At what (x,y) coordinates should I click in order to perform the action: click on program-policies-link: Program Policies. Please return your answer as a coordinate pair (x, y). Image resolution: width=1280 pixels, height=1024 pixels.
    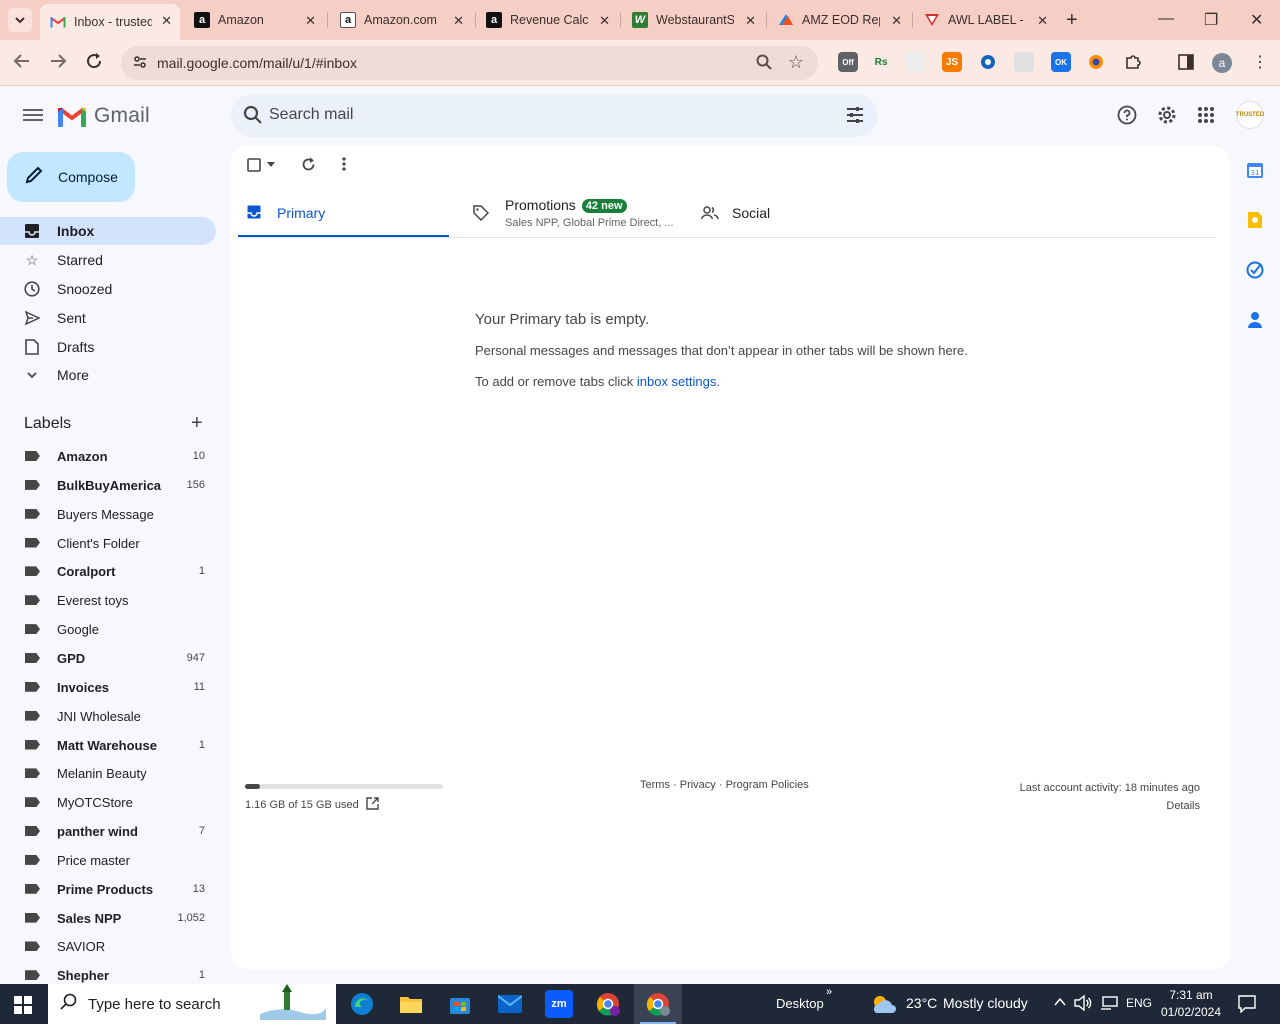
    Looking at the image, I should click on (767, 785).